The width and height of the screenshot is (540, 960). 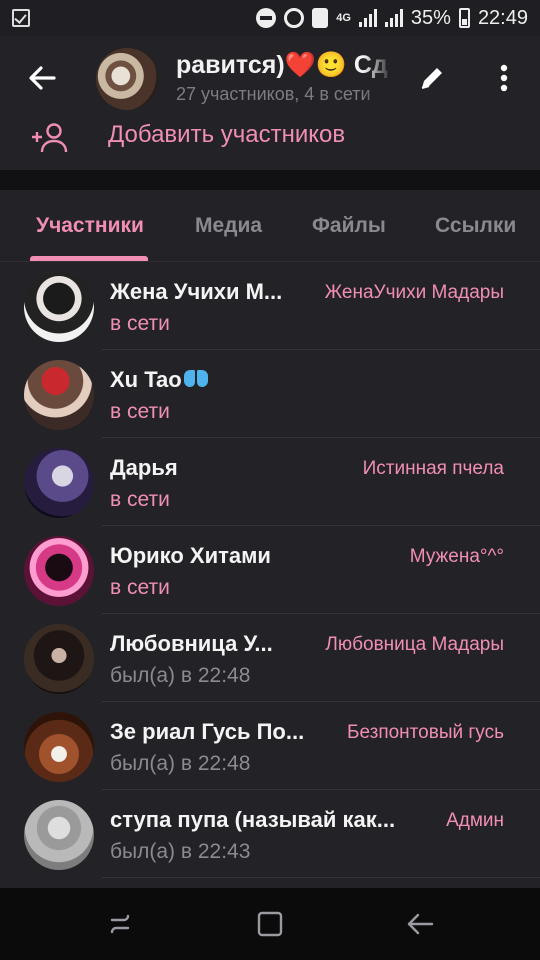 I want to click on group-subtitle: 27 участников, 4 в сети, so click(x=273, y=94).